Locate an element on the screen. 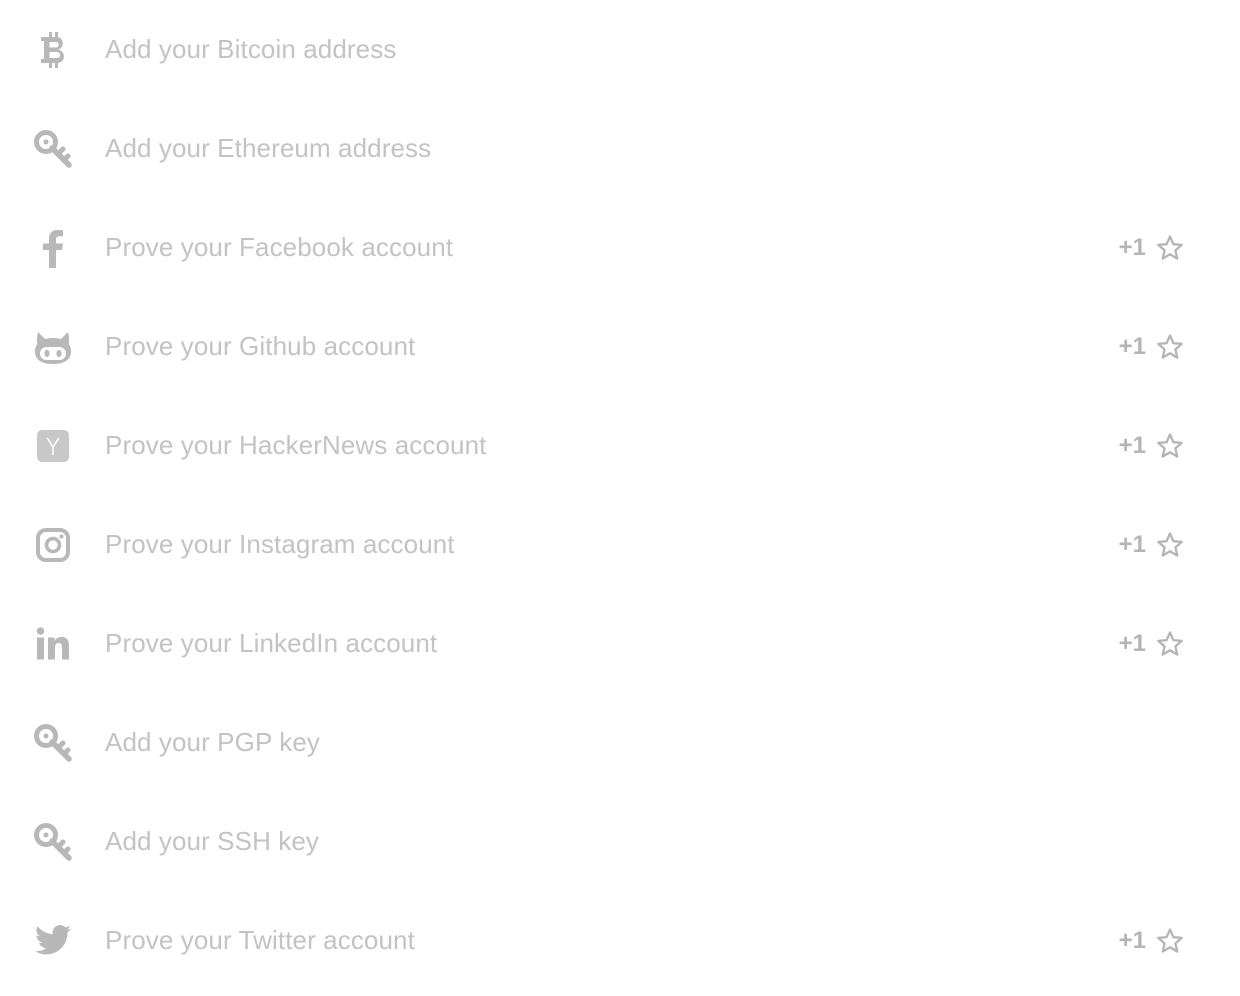  row-ssh: Add your SSH key is located at coordinates (620, 841).